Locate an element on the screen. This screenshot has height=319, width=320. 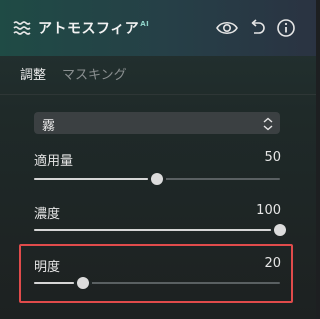
density-slider-fill is located at coordinates (152, 230).